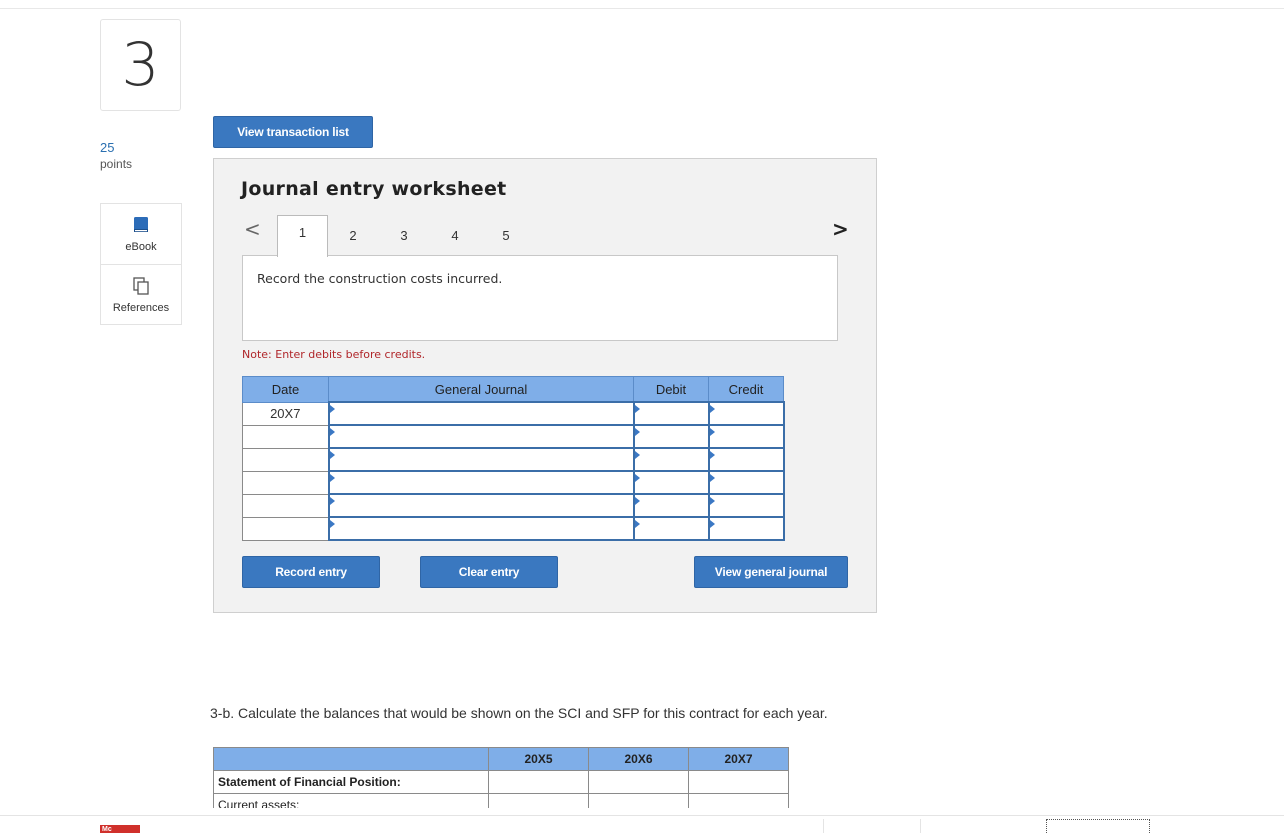 The height and width of the screenshot is (833, 1284). Describe the element at coordinates (311, 572) in the screenshot. I see `record-entry-button: Record entry` at that location.